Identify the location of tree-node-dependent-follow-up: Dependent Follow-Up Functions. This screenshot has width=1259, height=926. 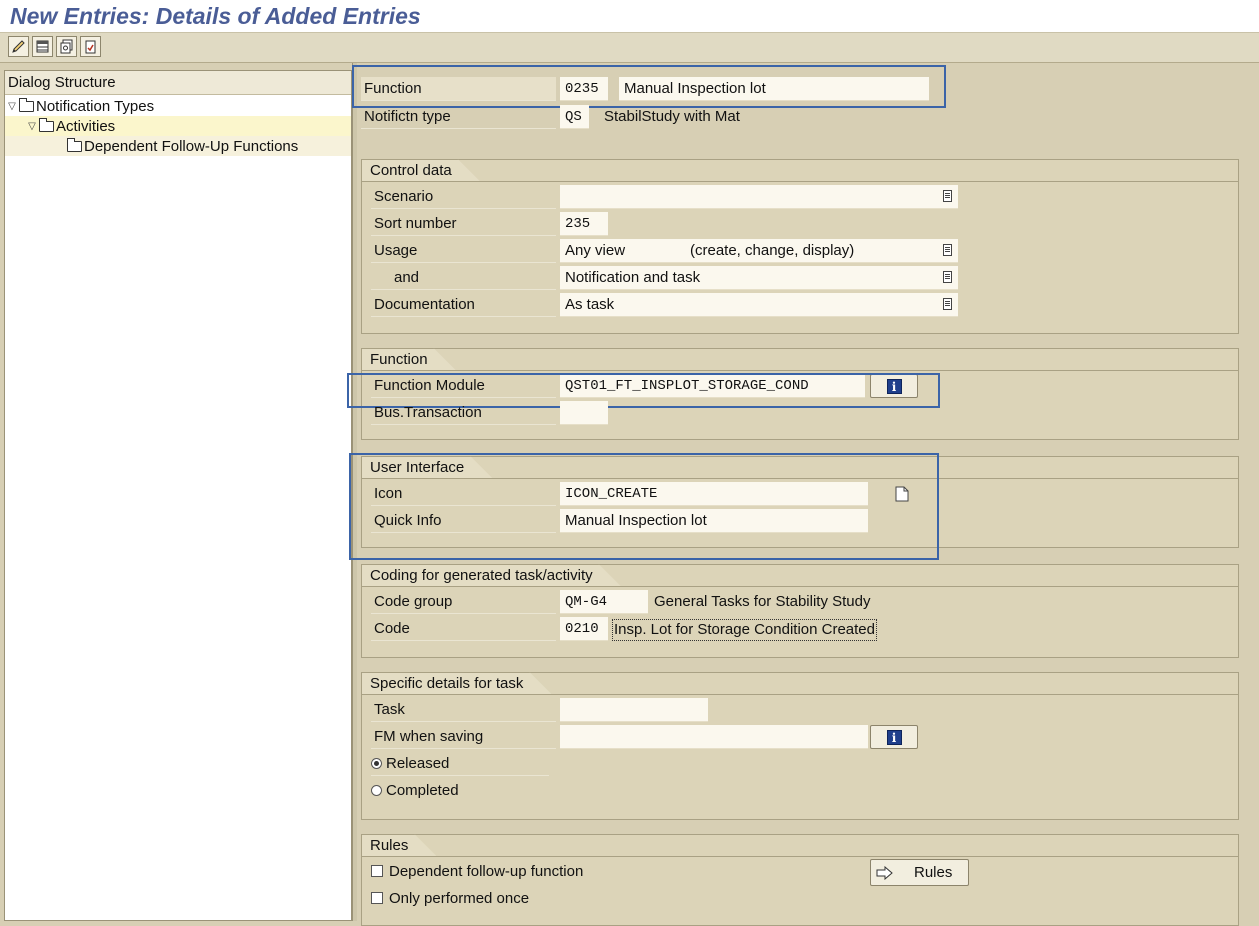
(178, 146).